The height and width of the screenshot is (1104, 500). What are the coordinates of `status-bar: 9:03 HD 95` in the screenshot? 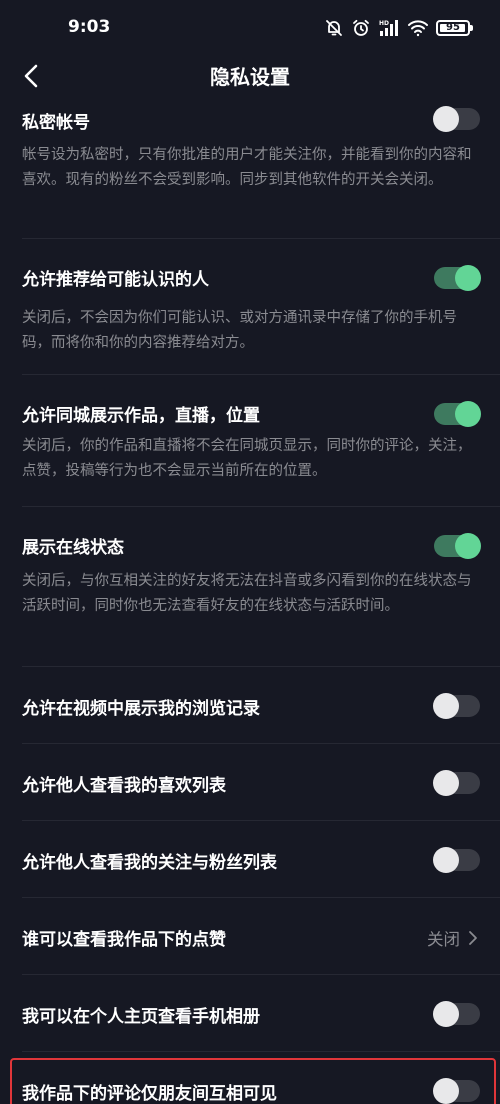 It's located at (250, 28).